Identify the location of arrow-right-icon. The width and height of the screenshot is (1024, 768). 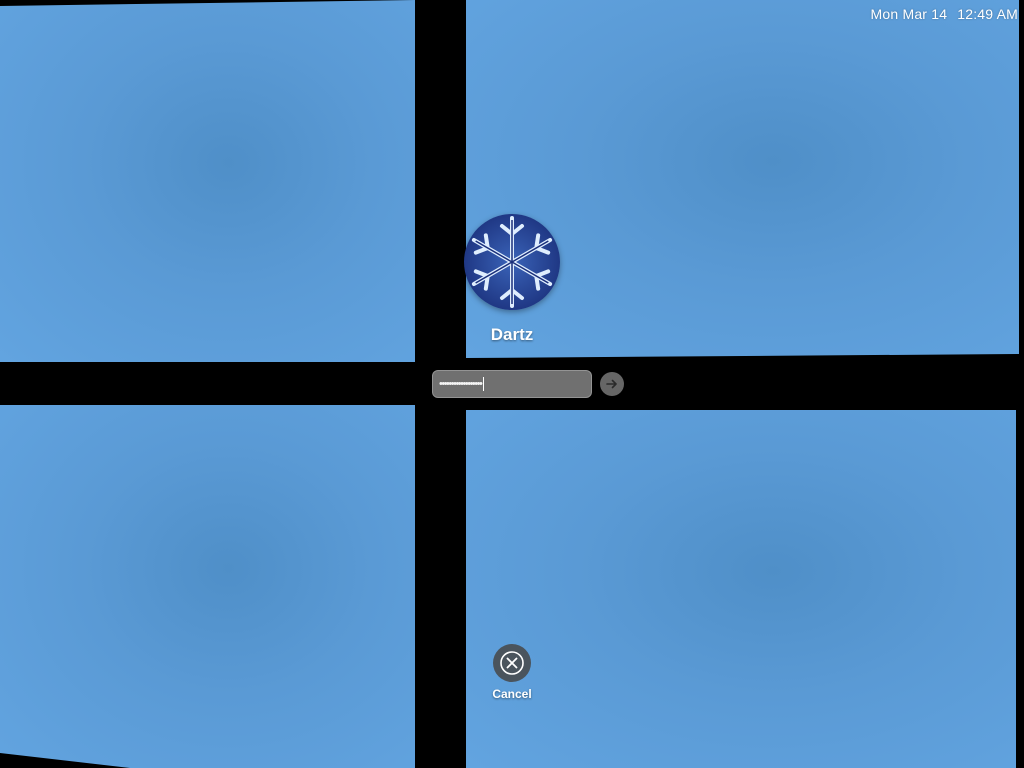
(611, 384).